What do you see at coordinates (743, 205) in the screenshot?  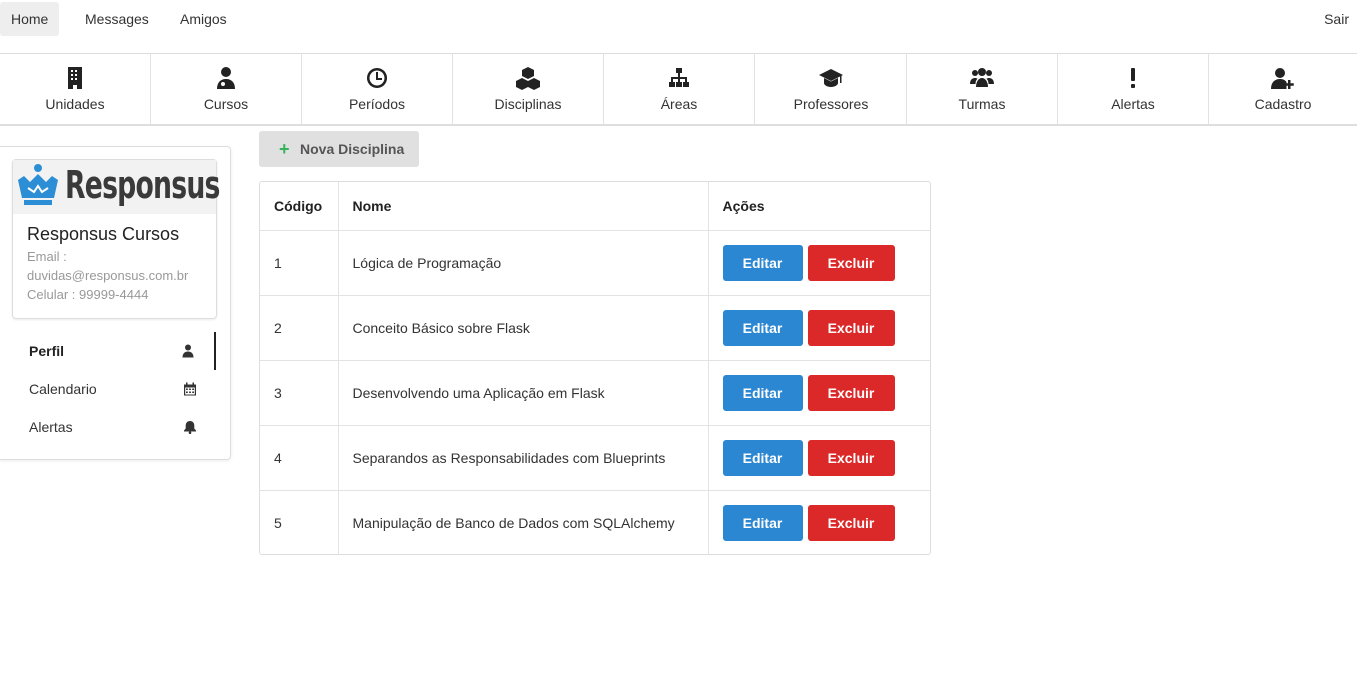 I see `header-acoes: Ações` at bounding box center [743, 205].